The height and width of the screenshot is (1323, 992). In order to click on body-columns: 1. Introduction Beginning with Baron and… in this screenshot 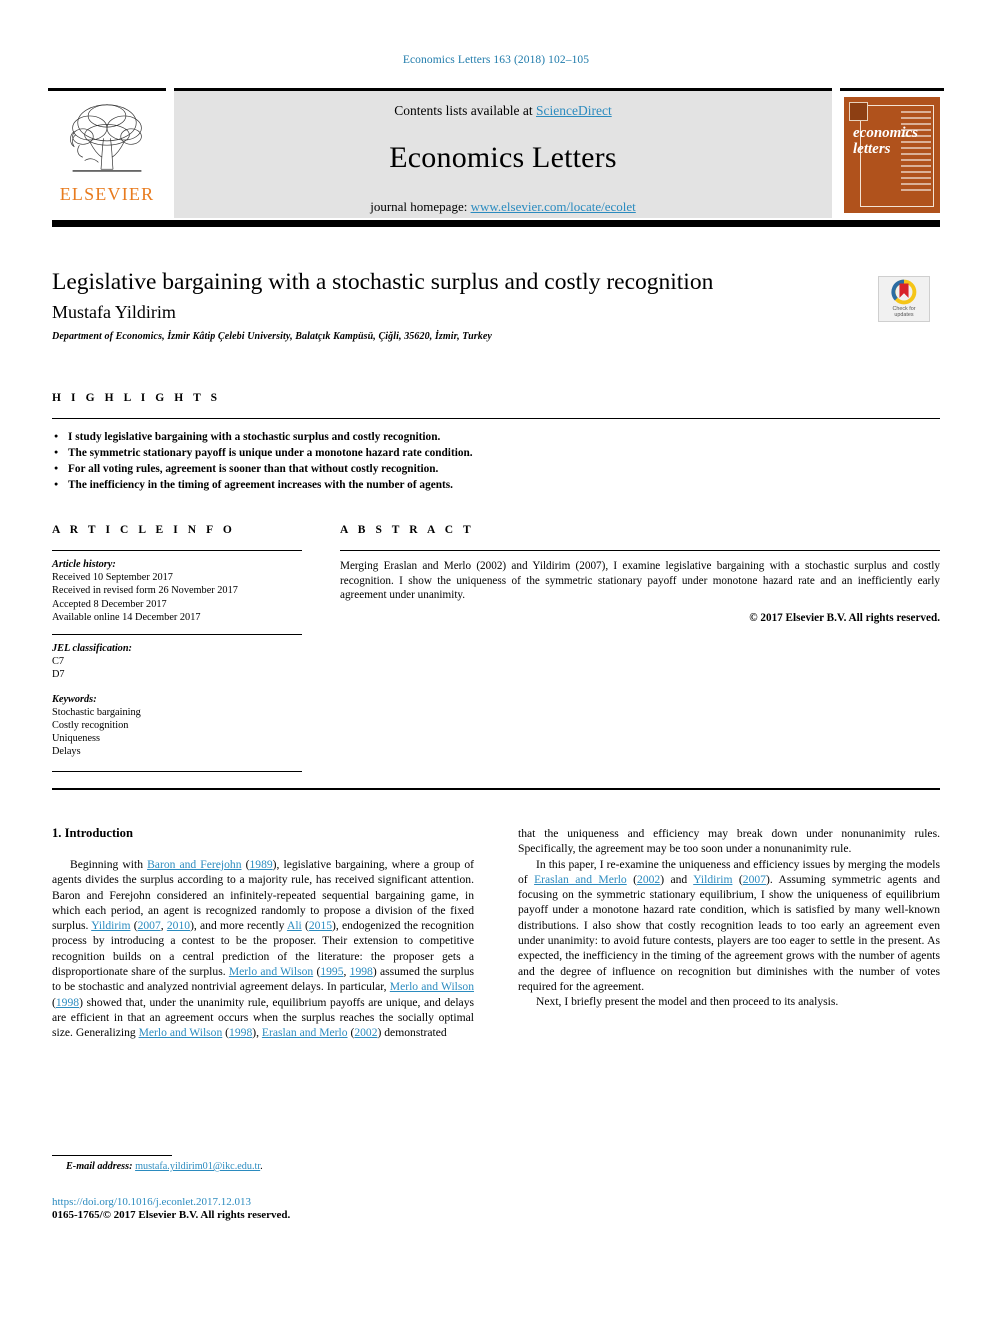, I will do `click(496, 933)`.